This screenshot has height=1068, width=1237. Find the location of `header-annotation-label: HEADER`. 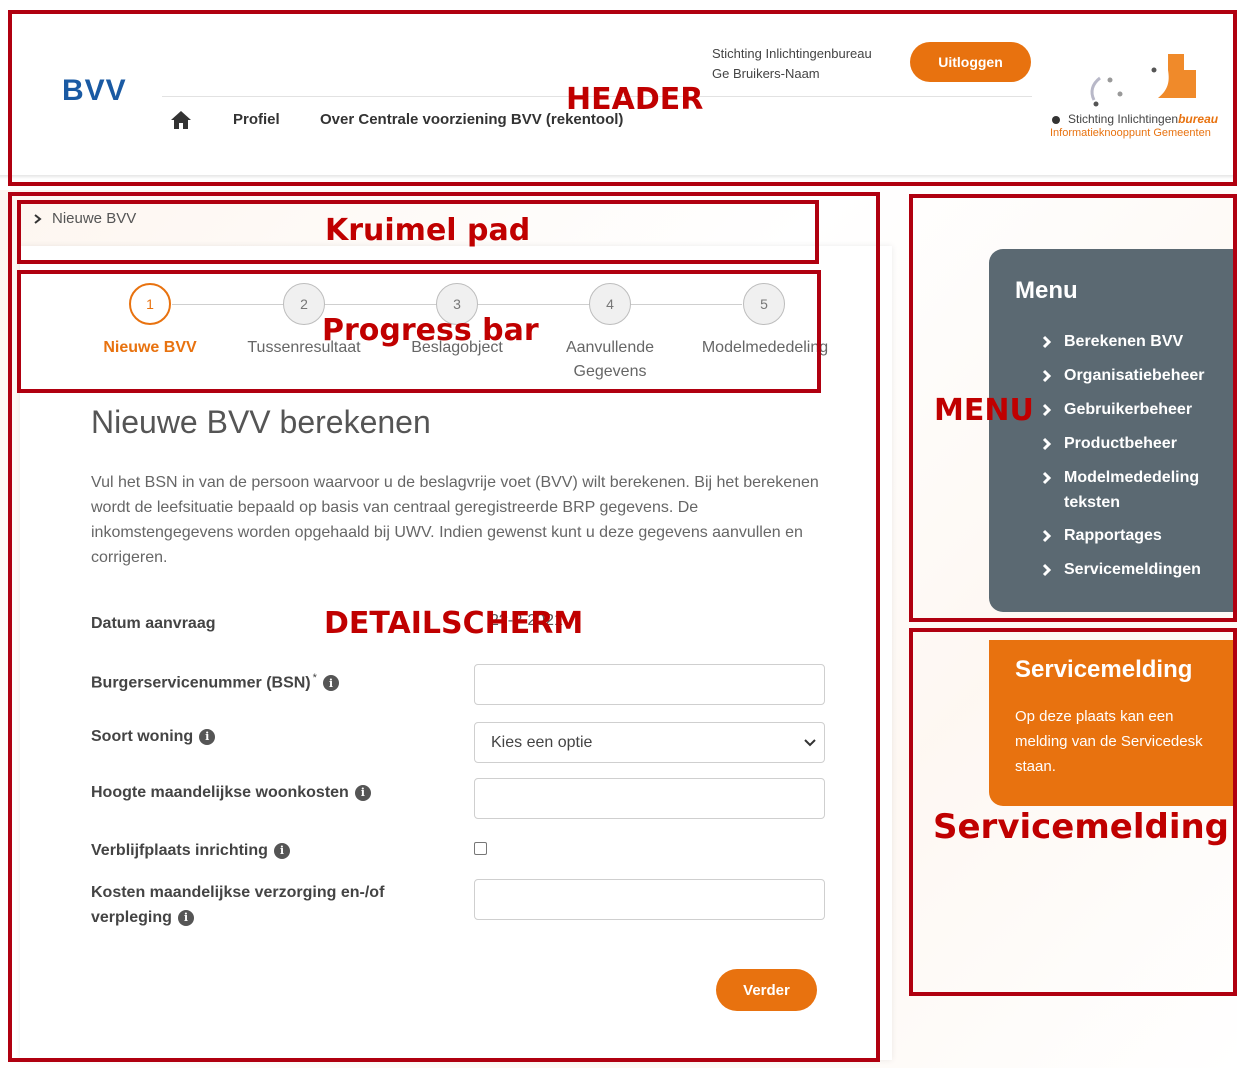

header-annotation-label: HEADER is located at coordinates (635, 99).